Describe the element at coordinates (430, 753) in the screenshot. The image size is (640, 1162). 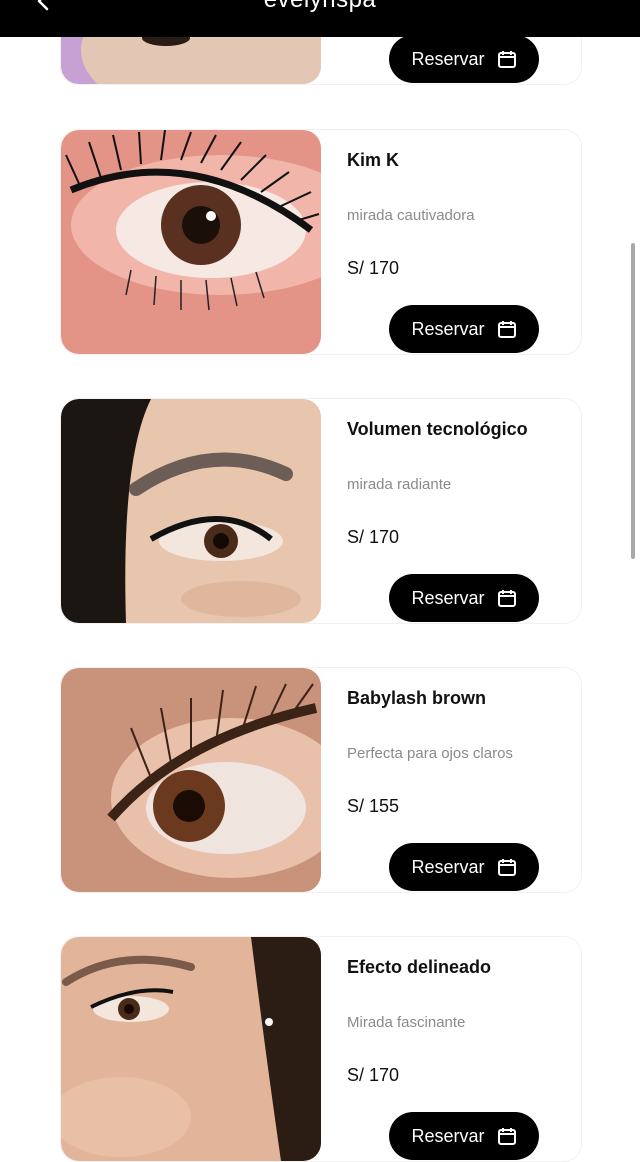
I see `service-subtitle: Perfecta para ojos claros` at that location.